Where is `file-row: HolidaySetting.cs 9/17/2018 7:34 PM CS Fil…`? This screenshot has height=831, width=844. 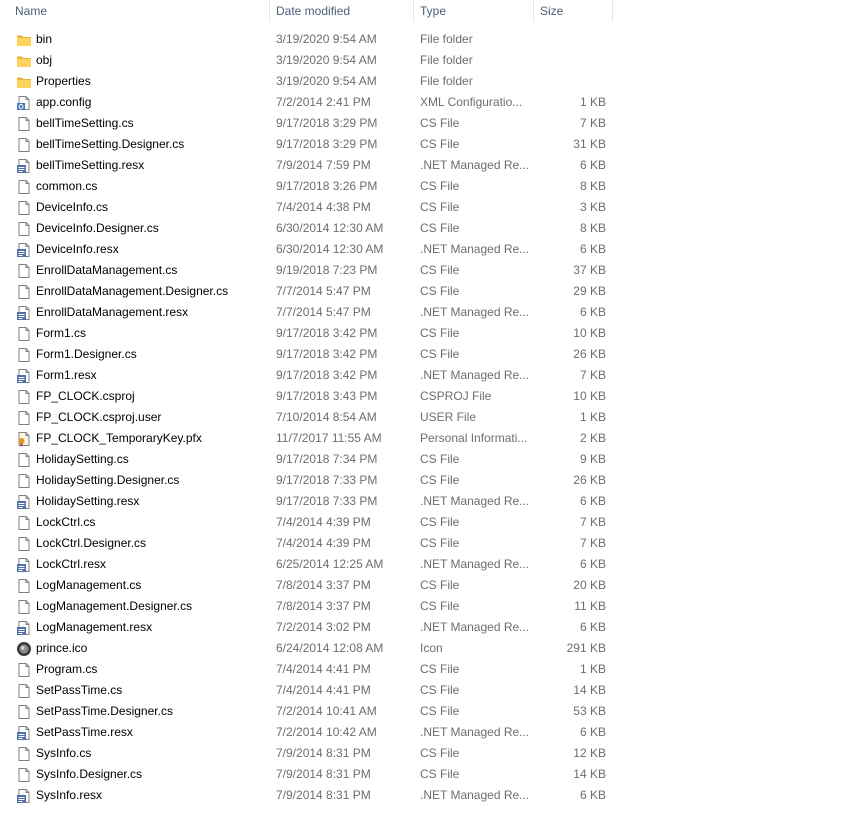
file-row: HolidaySetting.cs 9/17/2018 7:34 PM CS Fil… is located at coordinates (307, 459).